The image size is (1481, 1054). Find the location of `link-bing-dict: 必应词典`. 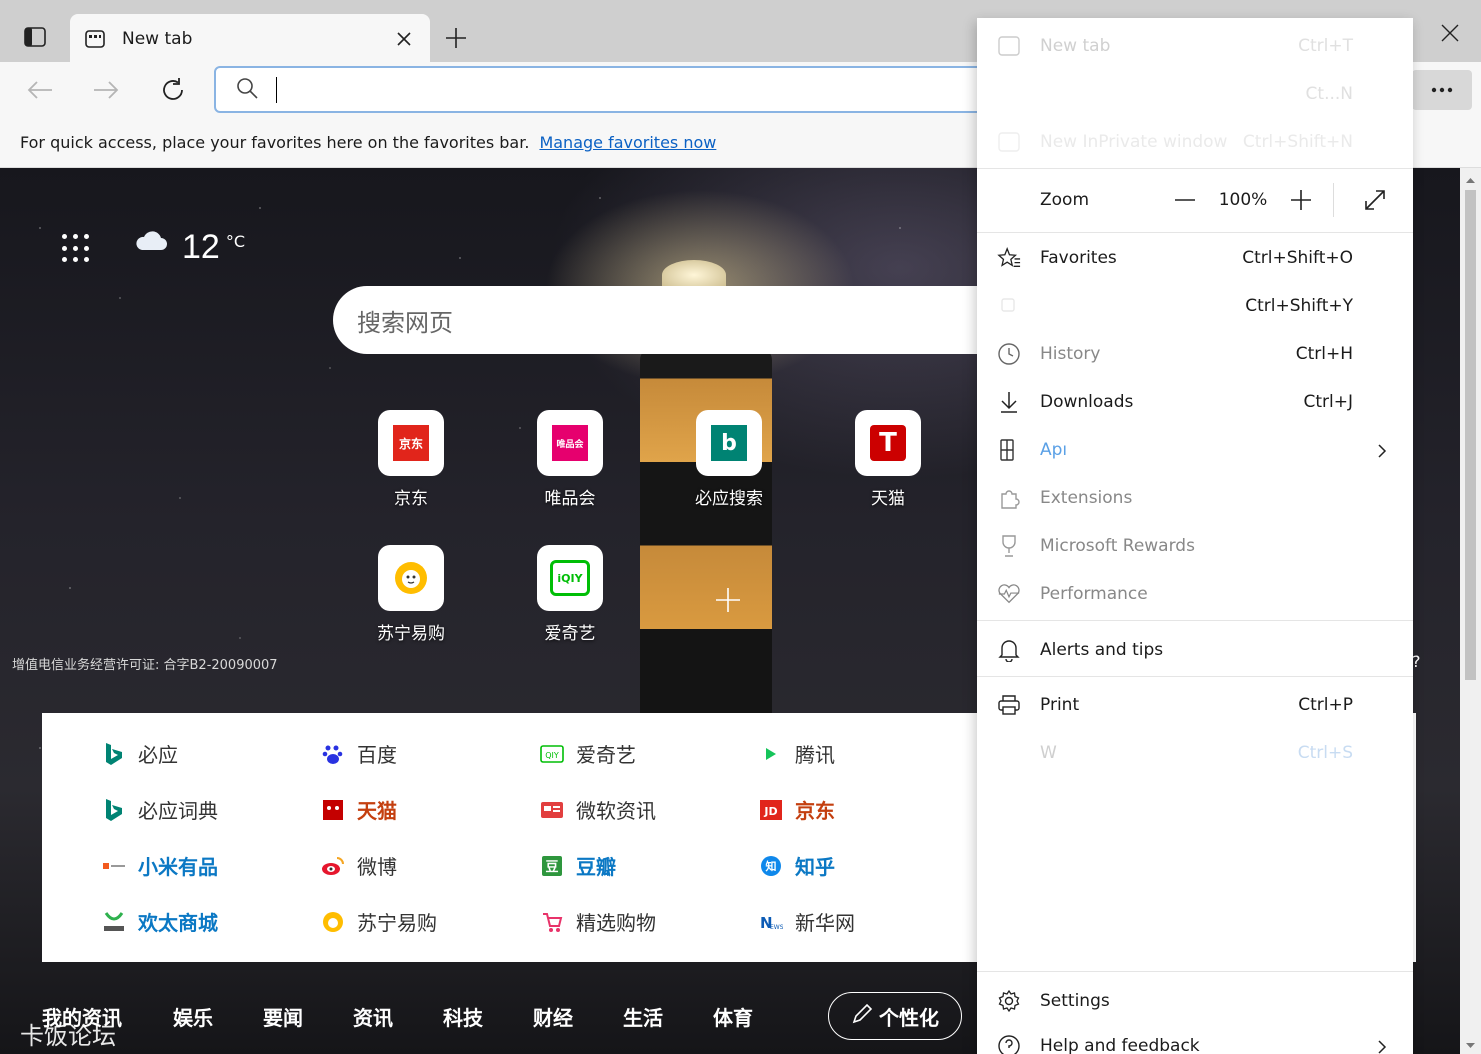

link-bing-dict: 必应词典 is located at coordinates (160, 809).